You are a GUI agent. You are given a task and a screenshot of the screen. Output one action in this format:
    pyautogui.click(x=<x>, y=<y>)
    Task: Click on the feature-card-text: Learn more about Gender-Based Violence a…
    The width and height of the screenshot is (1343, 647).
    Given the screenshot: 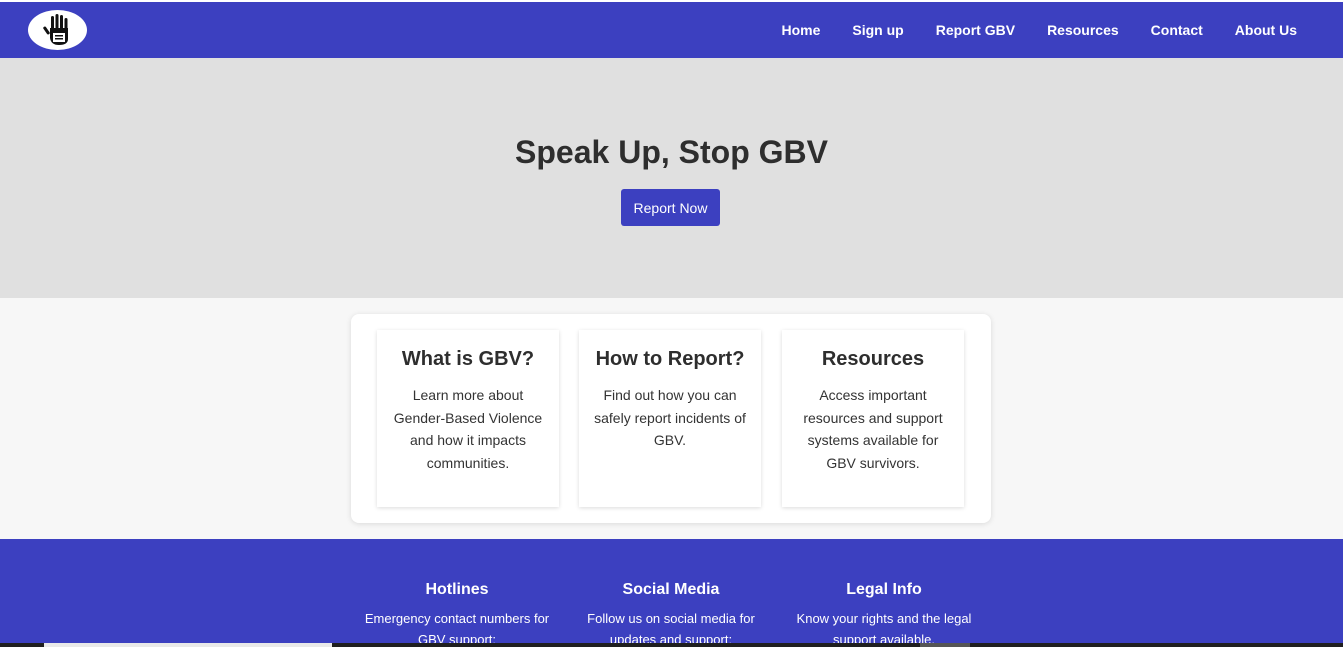 What is the action you would take?
    pyautogui.click(x=468, y=429)
    